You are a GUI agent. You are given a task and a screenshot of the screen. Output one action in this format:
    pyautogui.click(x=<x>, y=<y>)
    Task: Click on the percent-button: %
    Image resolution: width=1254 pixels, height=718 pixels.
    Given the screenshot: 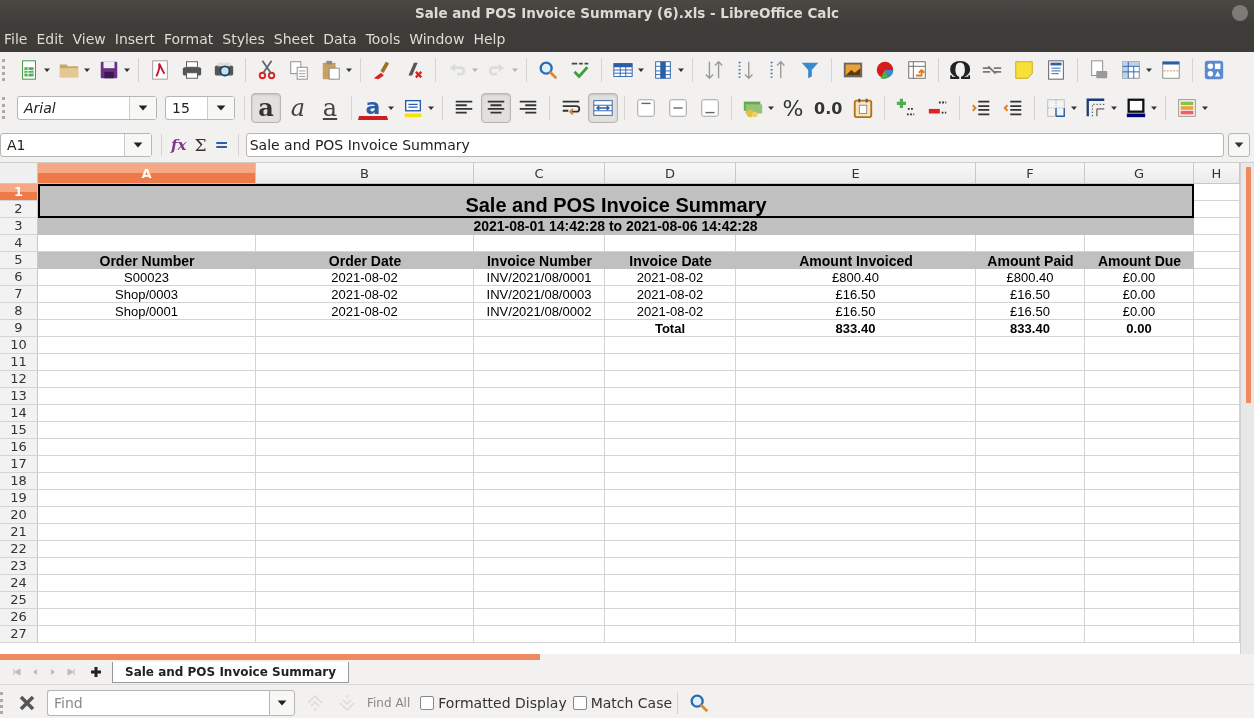 What is the action you would take?
    pyautogui.click(x=793, y=108)
    